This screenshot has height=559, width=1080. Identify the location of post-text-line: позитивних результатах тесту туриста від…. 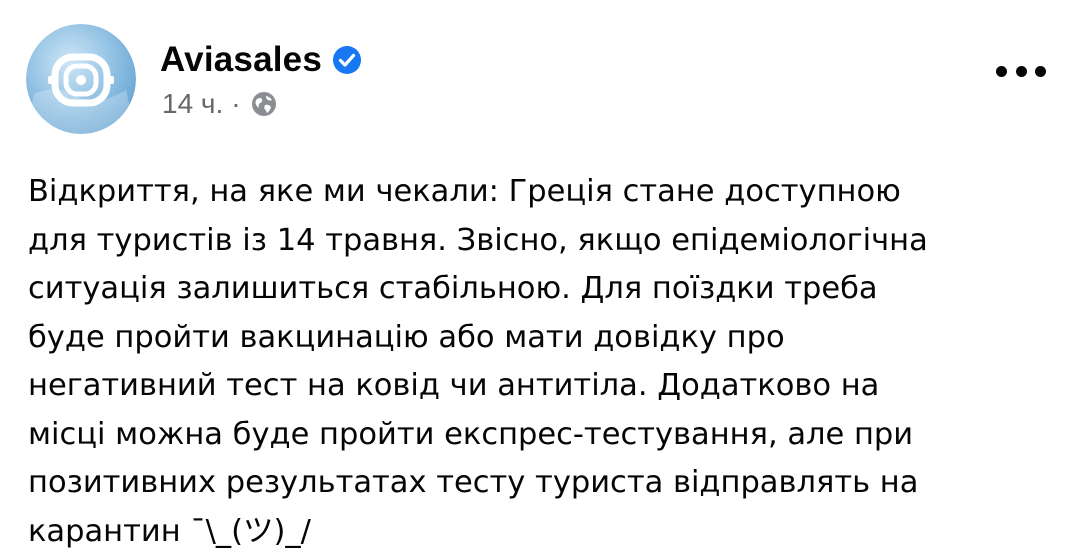
(473, 482).